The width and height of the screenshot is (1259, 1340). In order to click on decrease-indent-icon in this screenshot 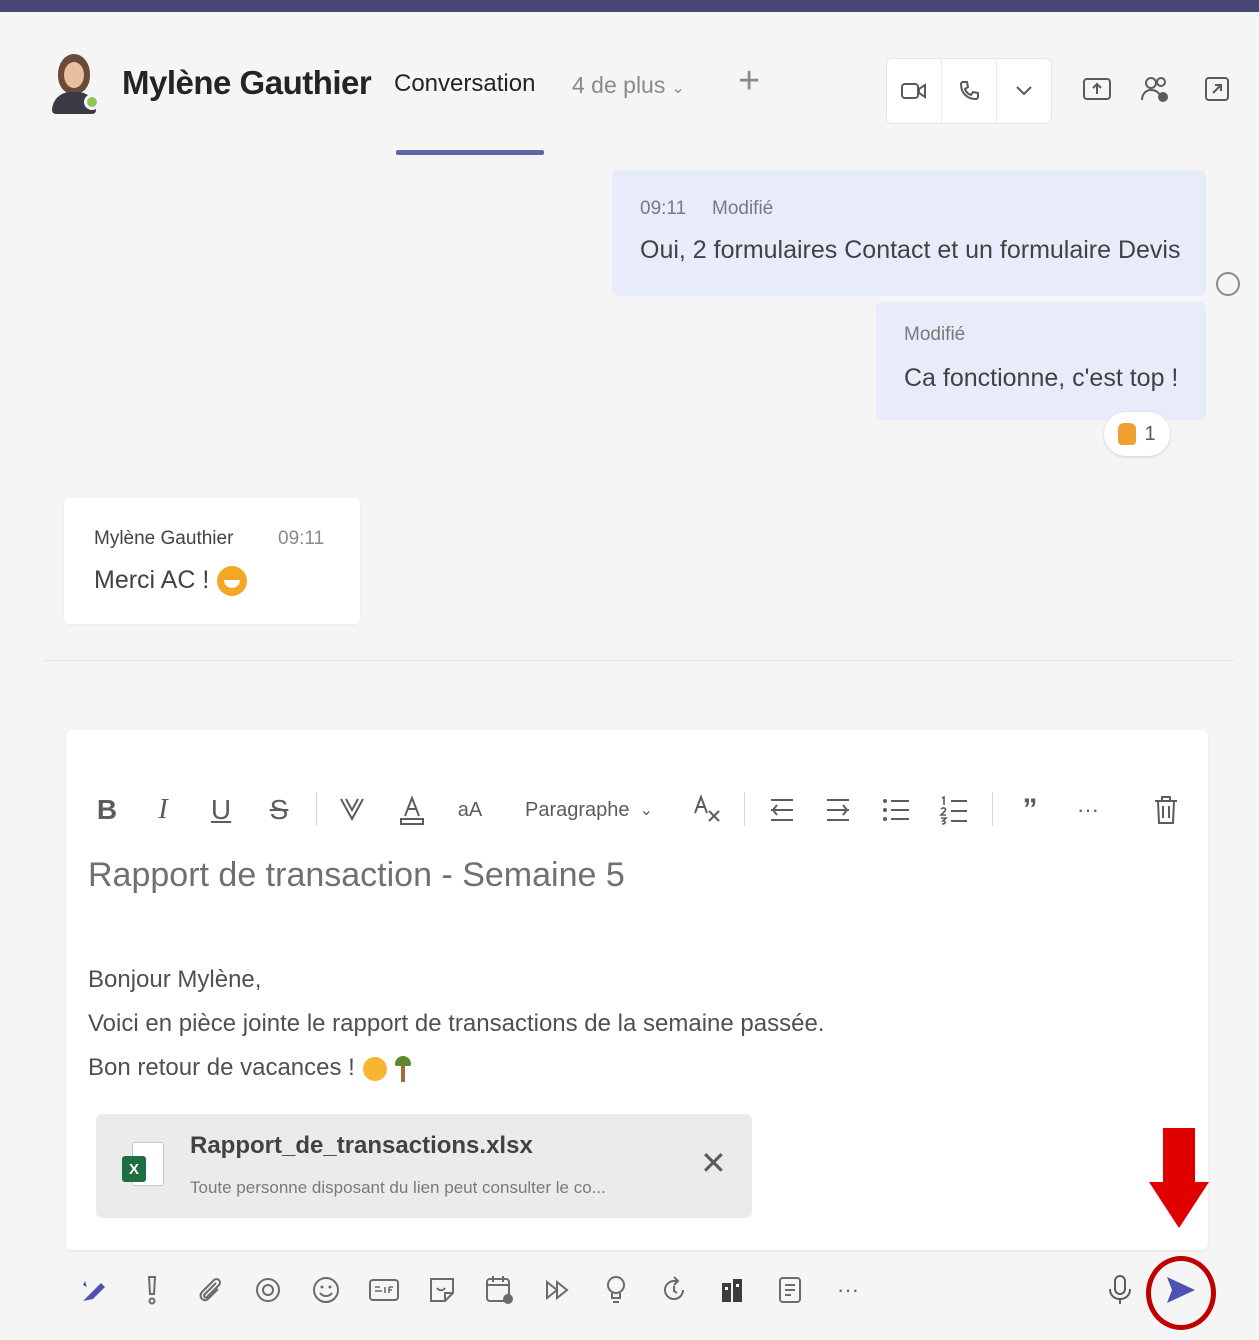, I will do `click(782, 810)`.